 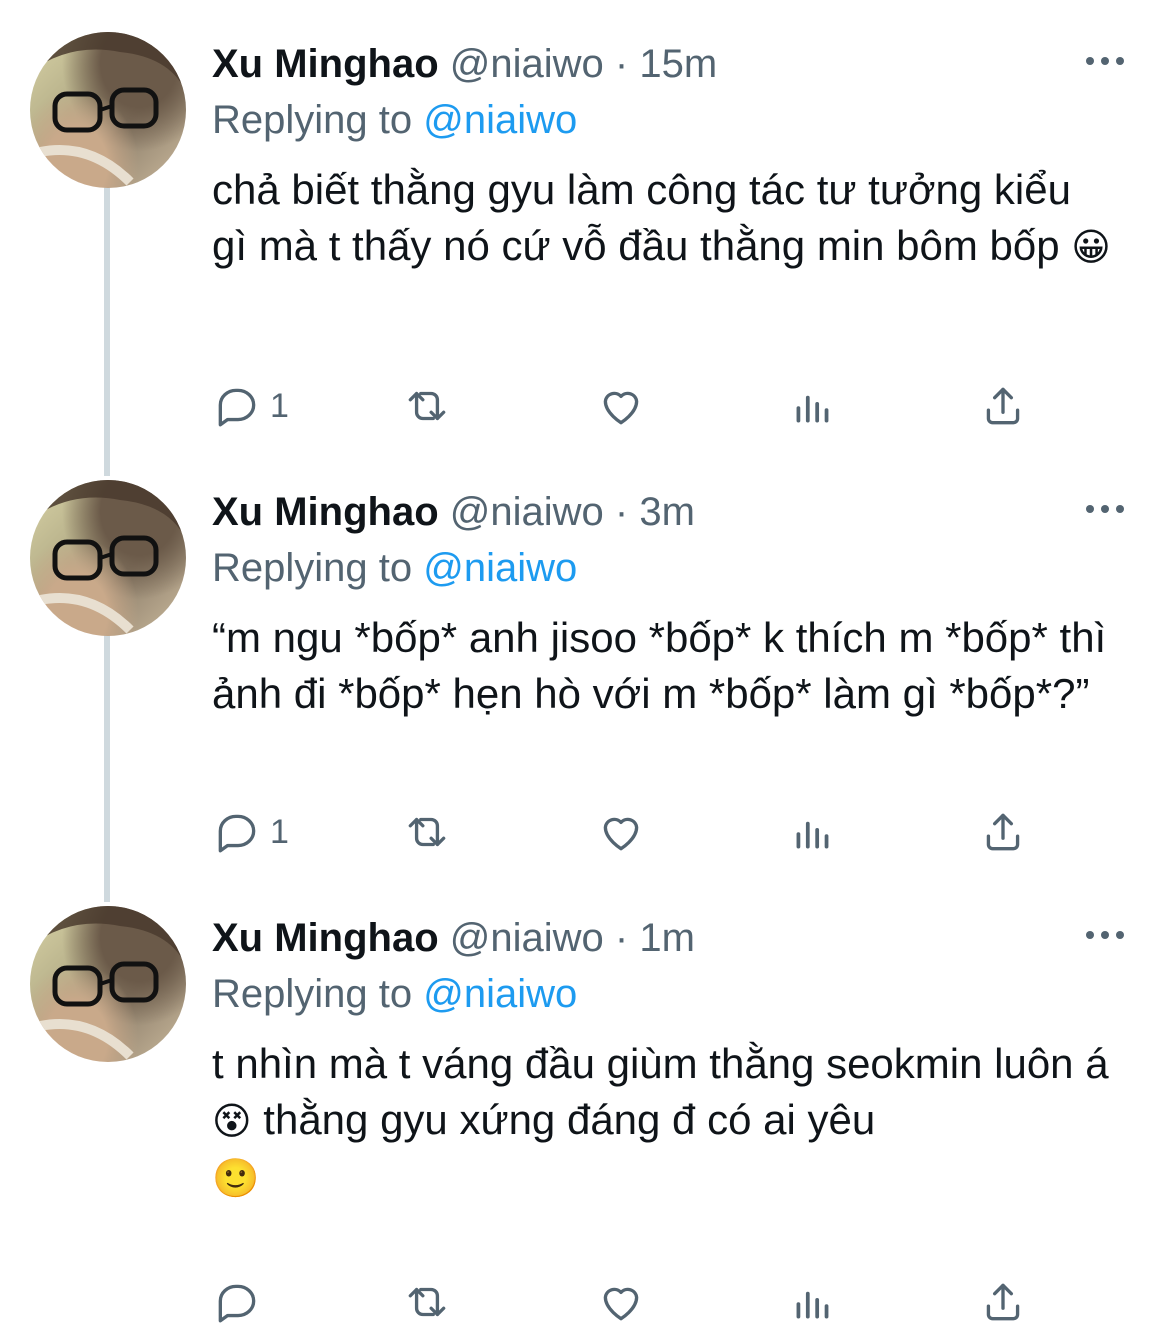 I want to click on timestamp: 3m, so click(x=667, y=512).